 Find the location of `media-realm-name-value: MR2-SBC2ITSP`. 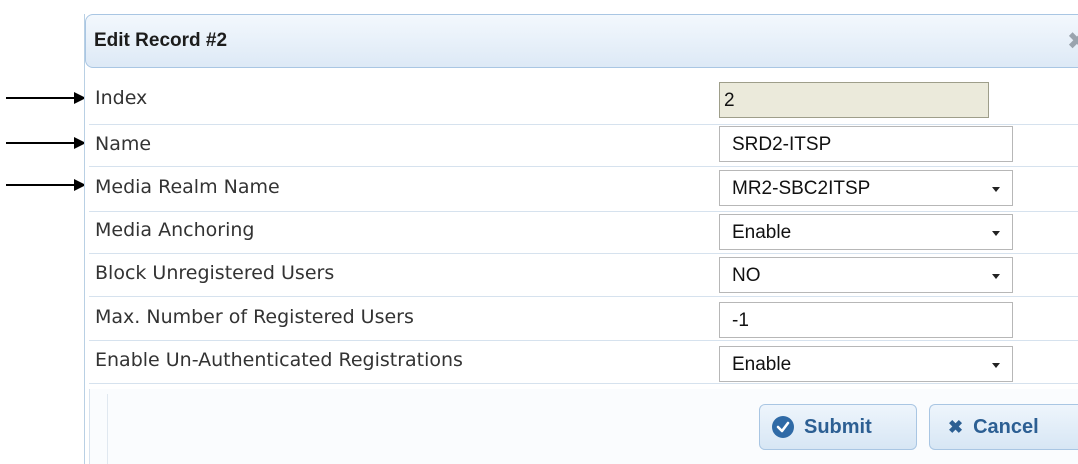

media-realm-name-value: MR2-SBC2ITSP is located at coordinates (801, 188).